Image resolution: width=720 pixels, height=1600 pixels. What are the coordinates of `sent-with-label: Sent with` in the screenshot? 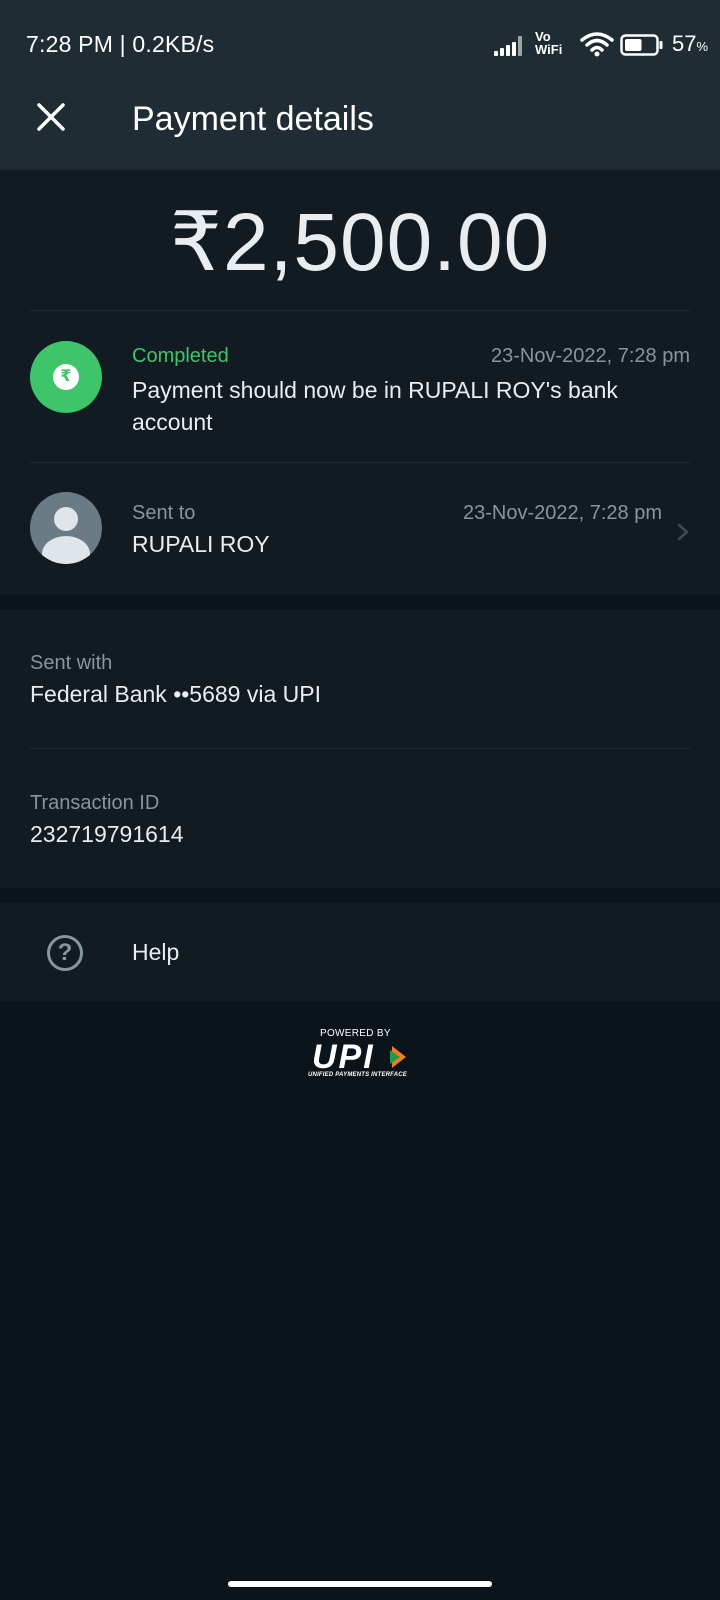 It's located at (71, 663).